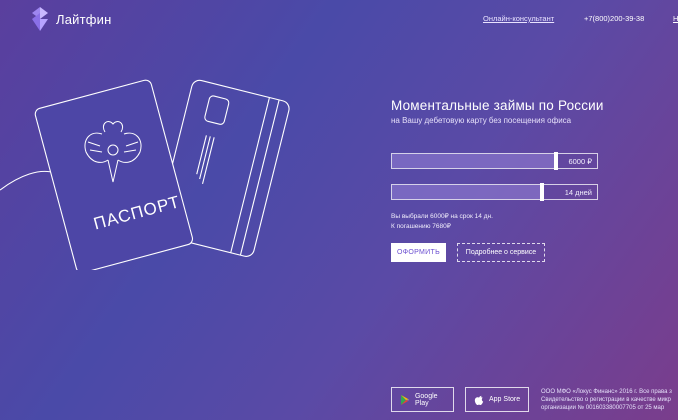 This screenshot has width=678, height=420. What do you see at coordinates (421, 226) in the screenshot?
I see `summary-repayment: К погашению 7680₽` at bounding box center [421, 226].